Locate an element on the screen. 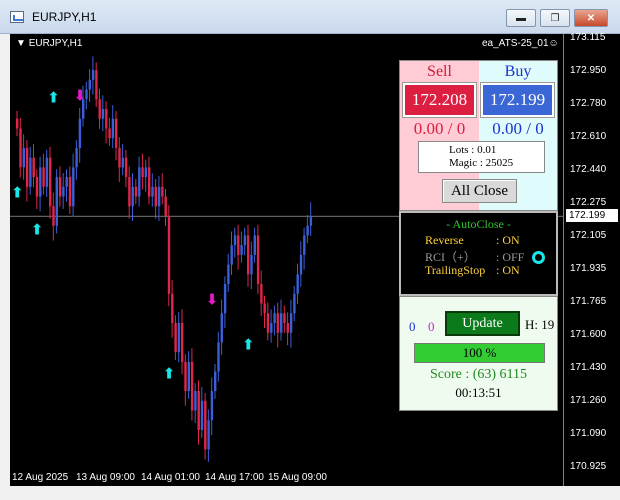  window-title: EURJPY,H1 is located at coordinates (64, 17).